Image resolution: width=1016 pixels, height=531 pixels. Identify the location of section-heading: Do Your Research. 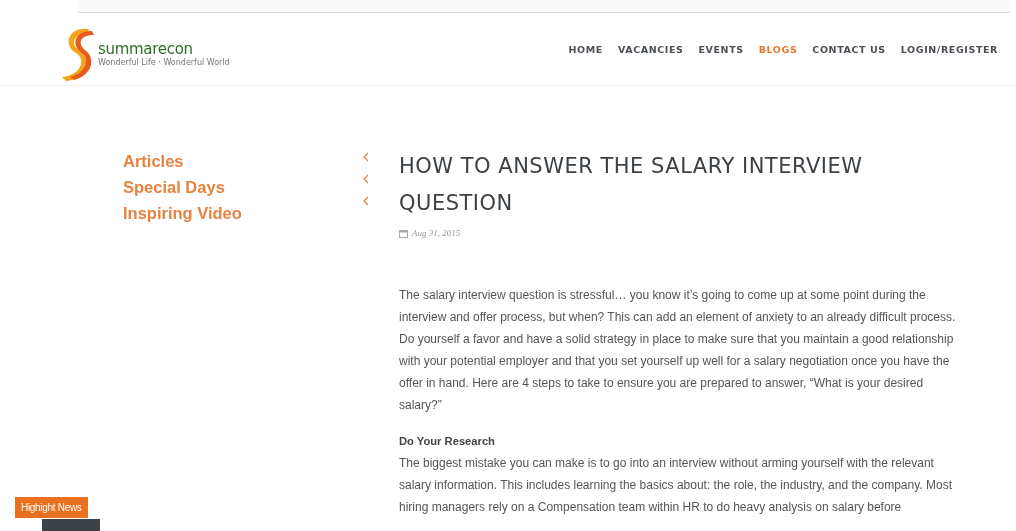
(447, 441).